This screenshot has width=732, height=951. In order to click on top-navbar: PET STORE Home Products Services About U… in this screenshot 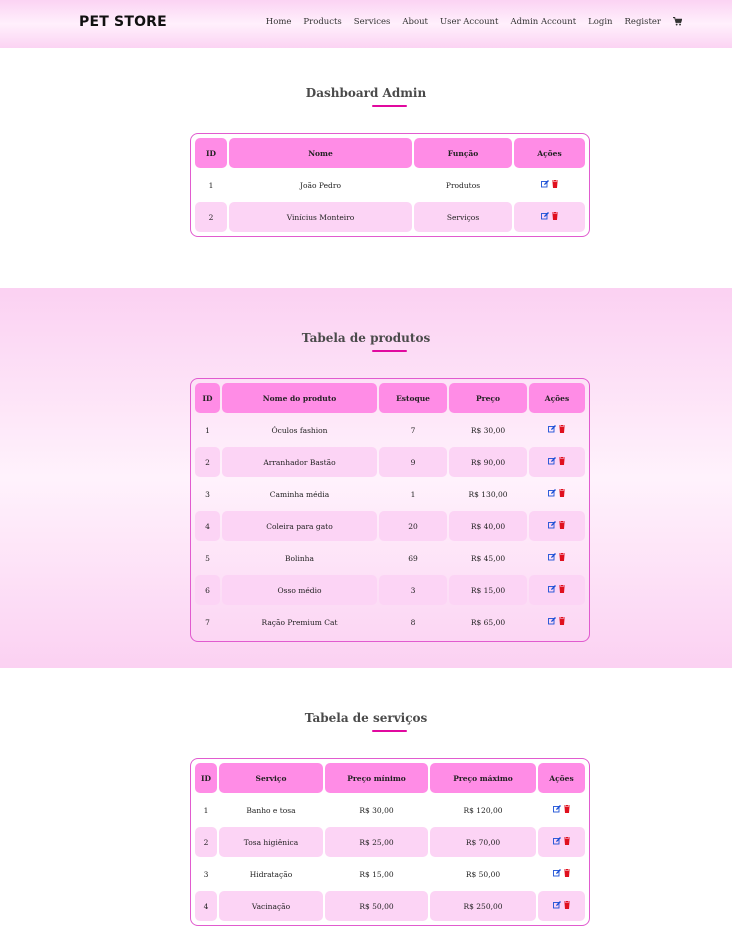, I will do `click(366, 24)`.